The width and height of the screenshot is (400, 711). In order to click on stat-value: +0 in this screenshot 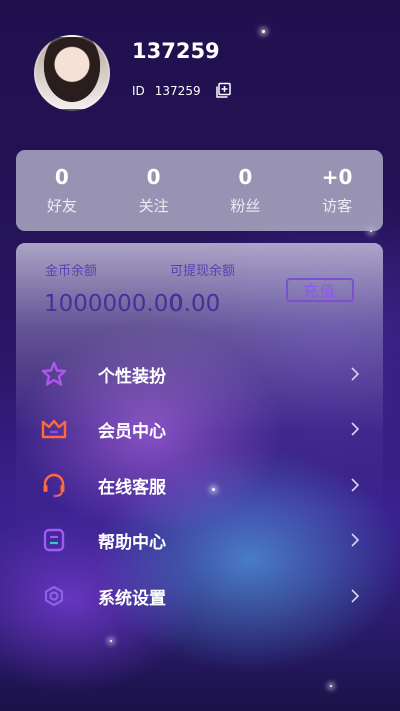, I will do `click(337, 177)`.